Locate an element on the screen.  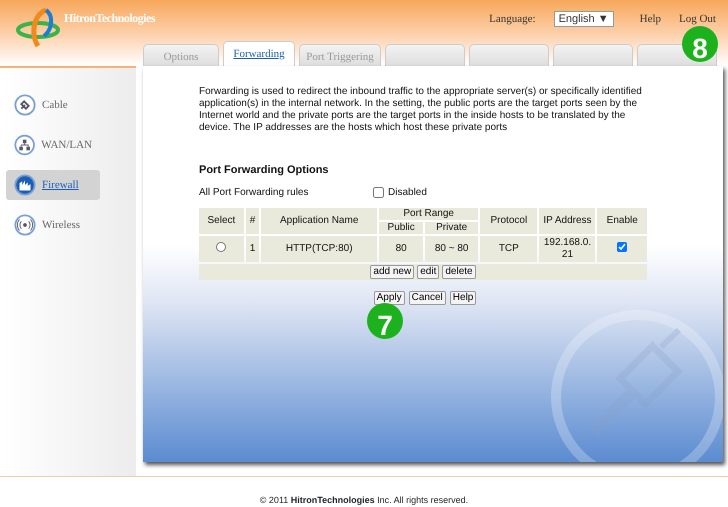
sidebar-item: WAN/LAN is located at coordinates (53, 145).